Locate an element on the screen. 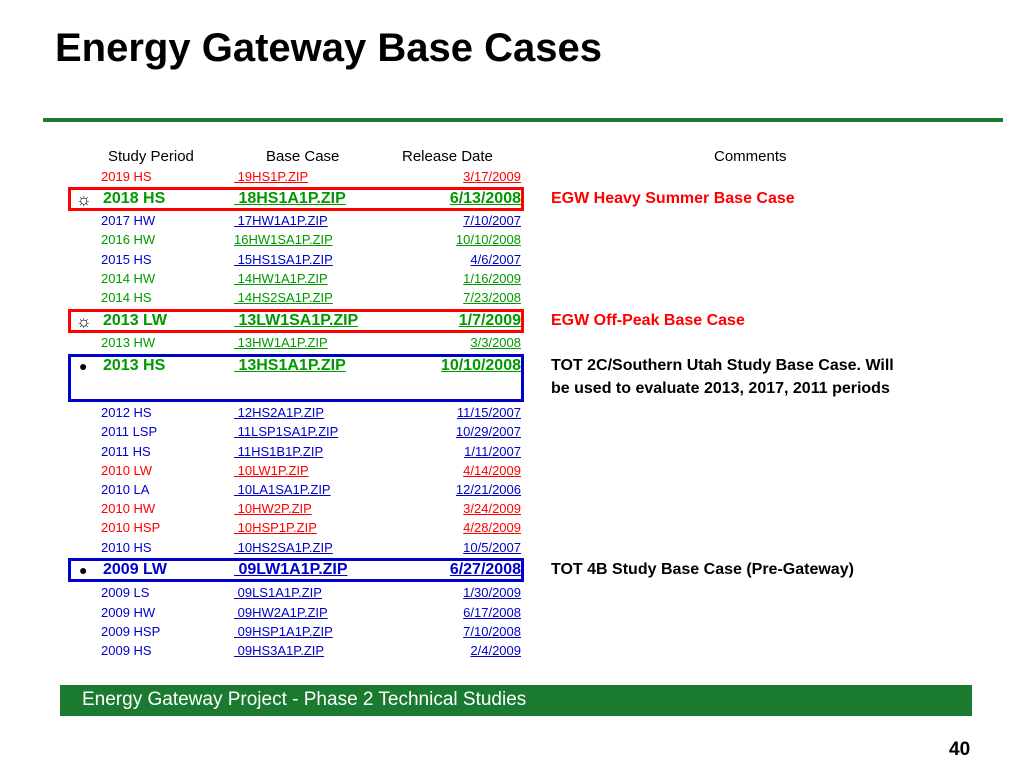  study-period: 2009 HSP is located at coordinates (131, 631).